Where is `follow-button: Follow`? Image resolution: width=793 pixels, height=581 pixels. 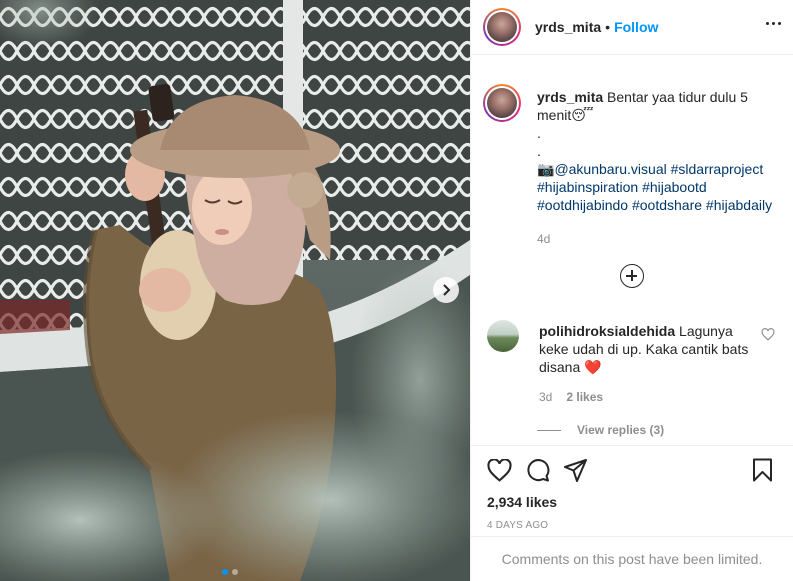 follow-button: Follow is located at coordinates (636, 27).